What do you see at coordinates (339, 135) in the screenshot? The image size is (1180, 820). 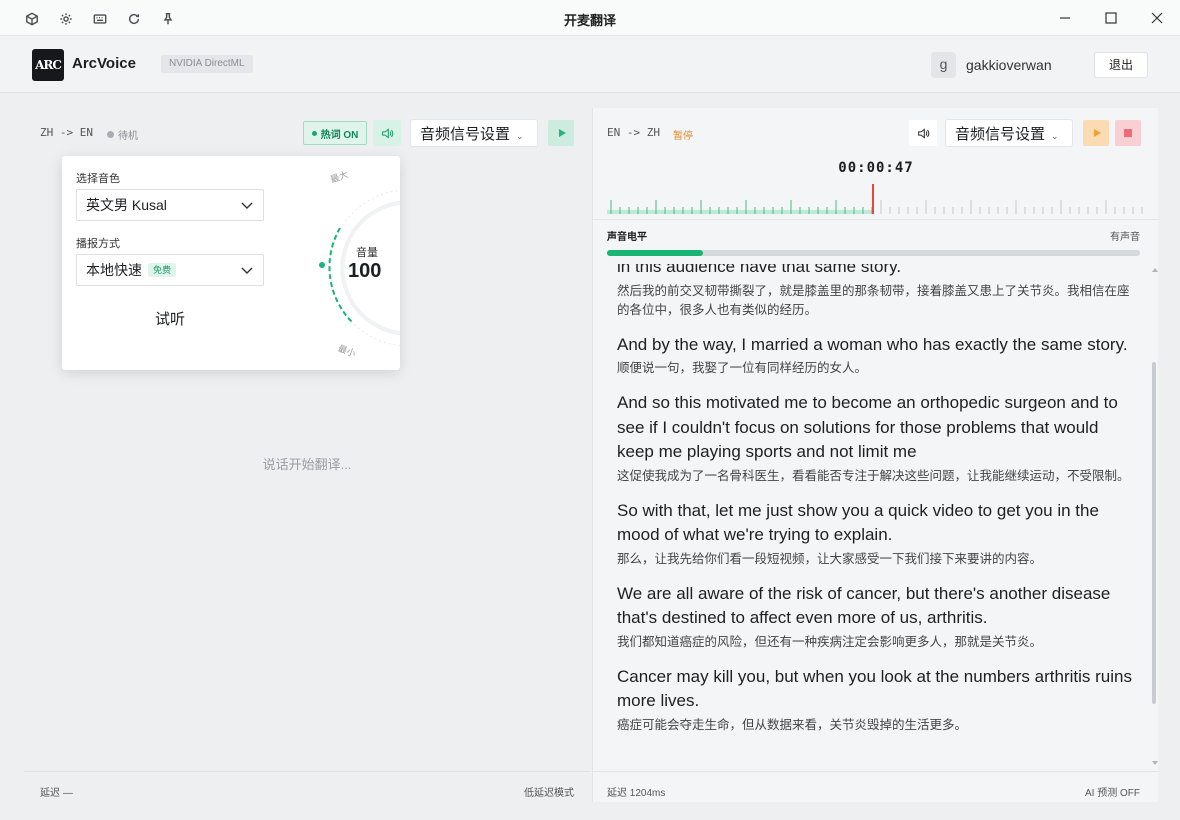 I see `hotword-label: 热词 ON` at bounding box center [339, 135].